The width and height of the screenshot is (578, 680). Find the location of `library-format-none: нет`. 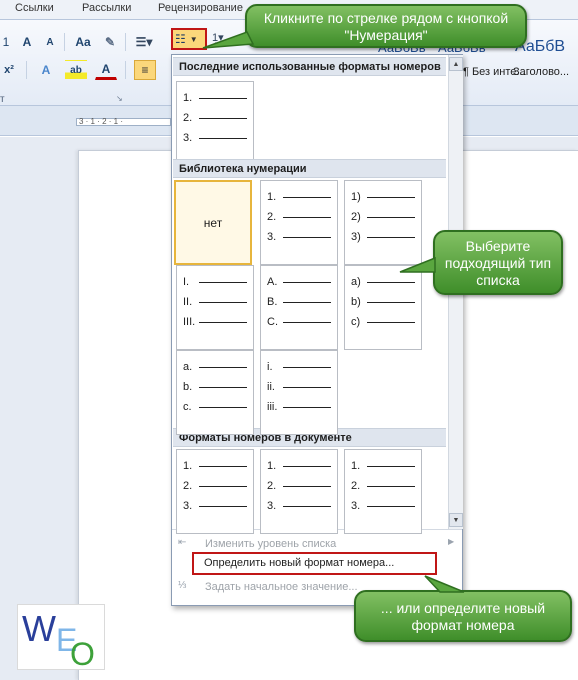

library-format-none: нет is located at coordinates (213, 222).